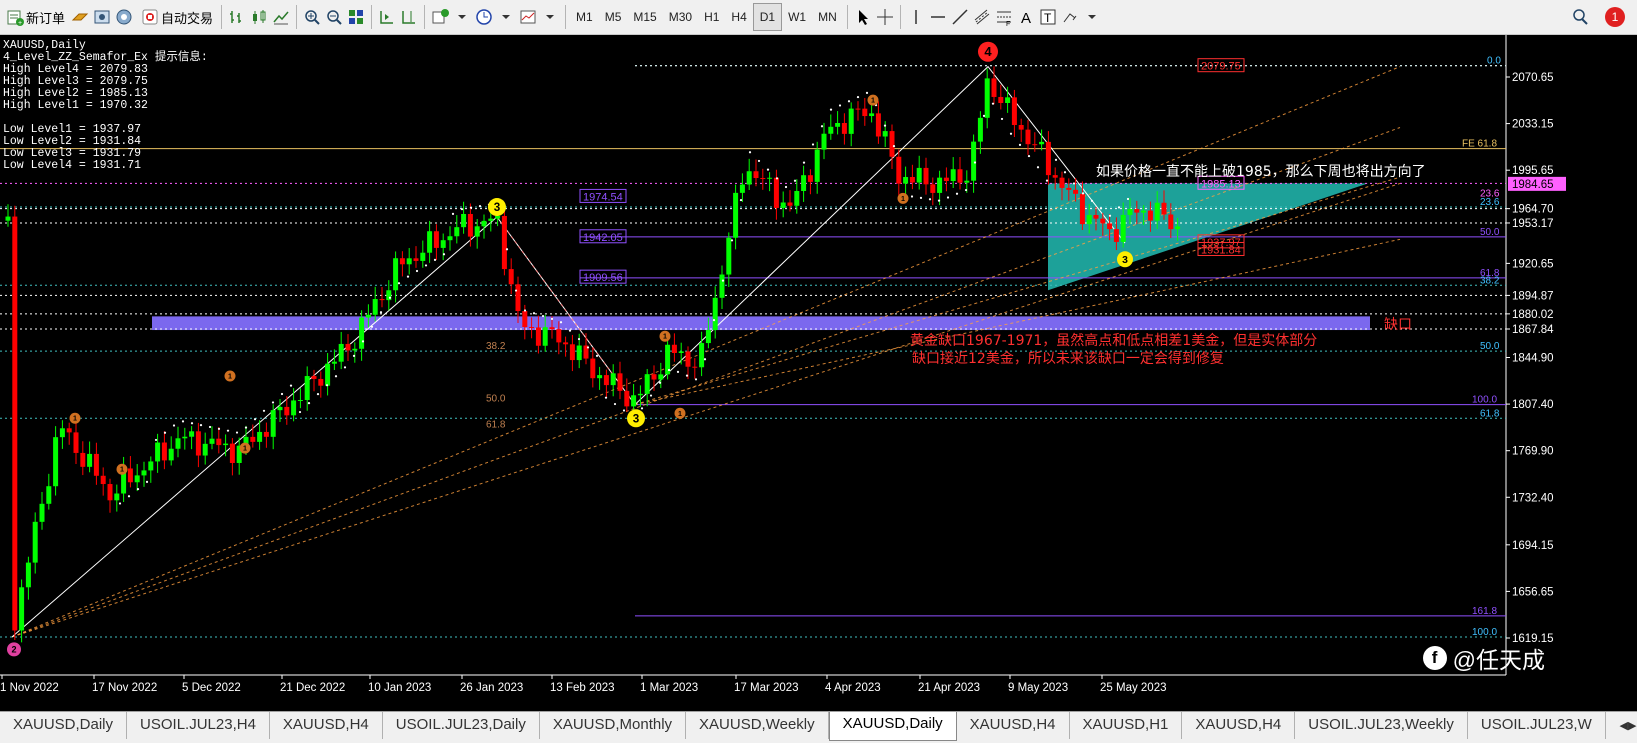 The image size is (1637, 743). Describe the element at coordinates (1239, 725) in the screenshot. I see `tab-xauusd-h4-3: XAUUSD,H4` at that location.